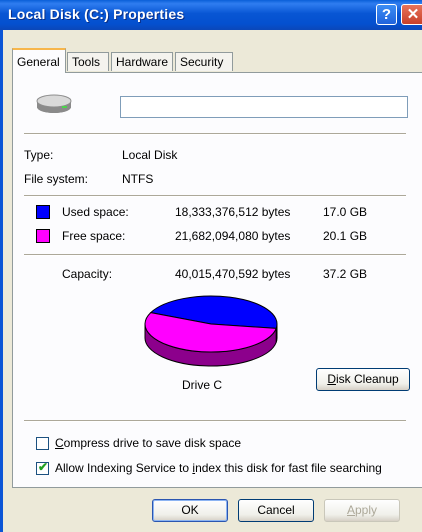  I want to click on window-title: Local Disk (C:) Properties, so click(96, 14).